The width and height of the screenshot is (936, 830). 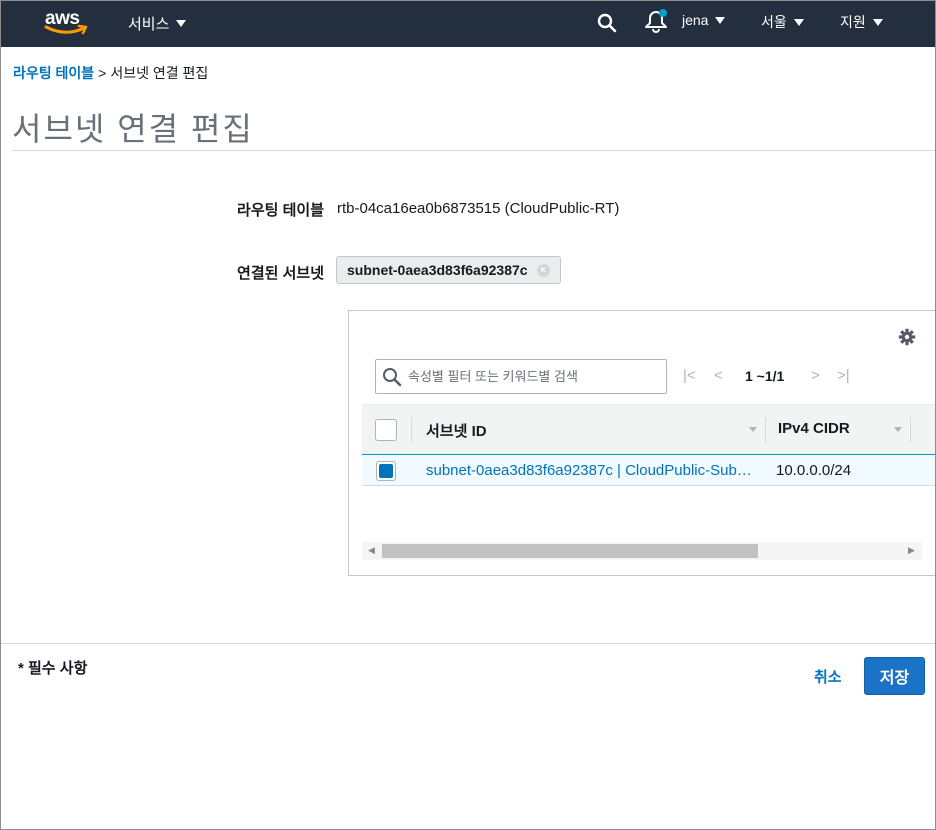 I want to click on last-page-icon: >|, so click(x=843, y=375).